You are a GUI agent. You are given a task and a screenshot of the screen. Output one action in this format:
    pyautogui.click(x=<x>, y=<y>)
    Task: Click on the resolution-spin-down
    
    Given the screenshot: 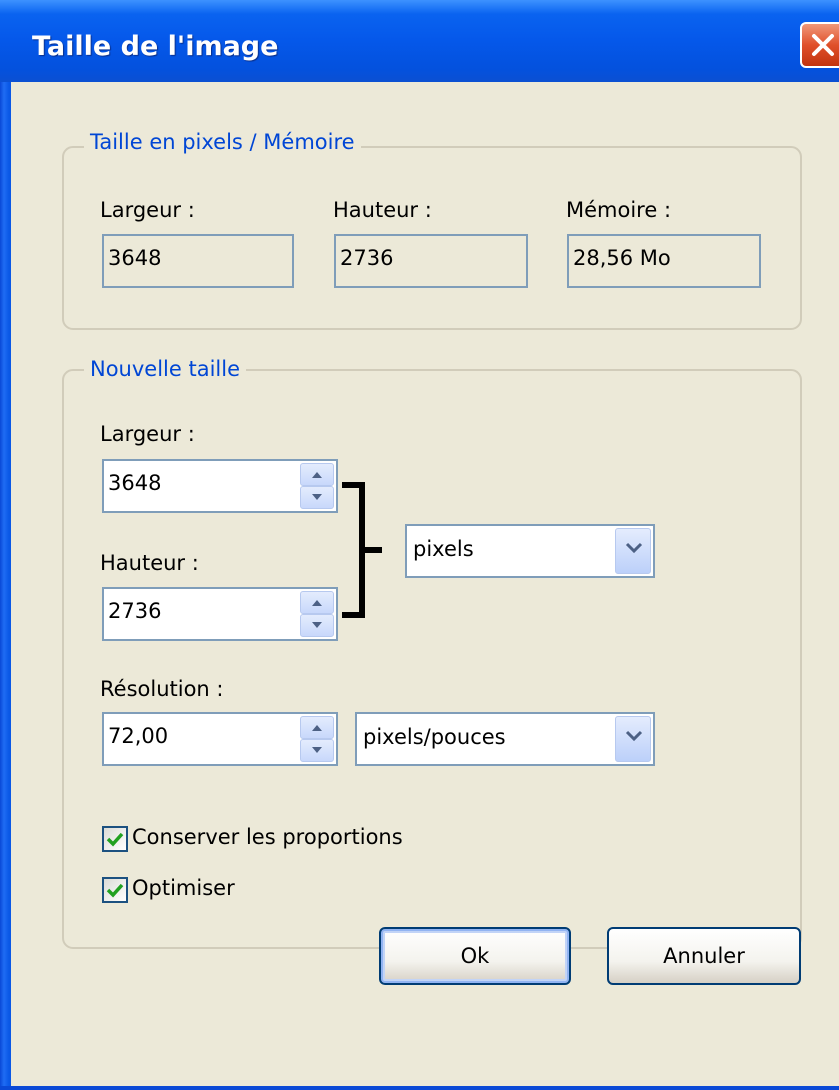 What is the action you would take?
    pyautogui.click(x=317, y=750)
    